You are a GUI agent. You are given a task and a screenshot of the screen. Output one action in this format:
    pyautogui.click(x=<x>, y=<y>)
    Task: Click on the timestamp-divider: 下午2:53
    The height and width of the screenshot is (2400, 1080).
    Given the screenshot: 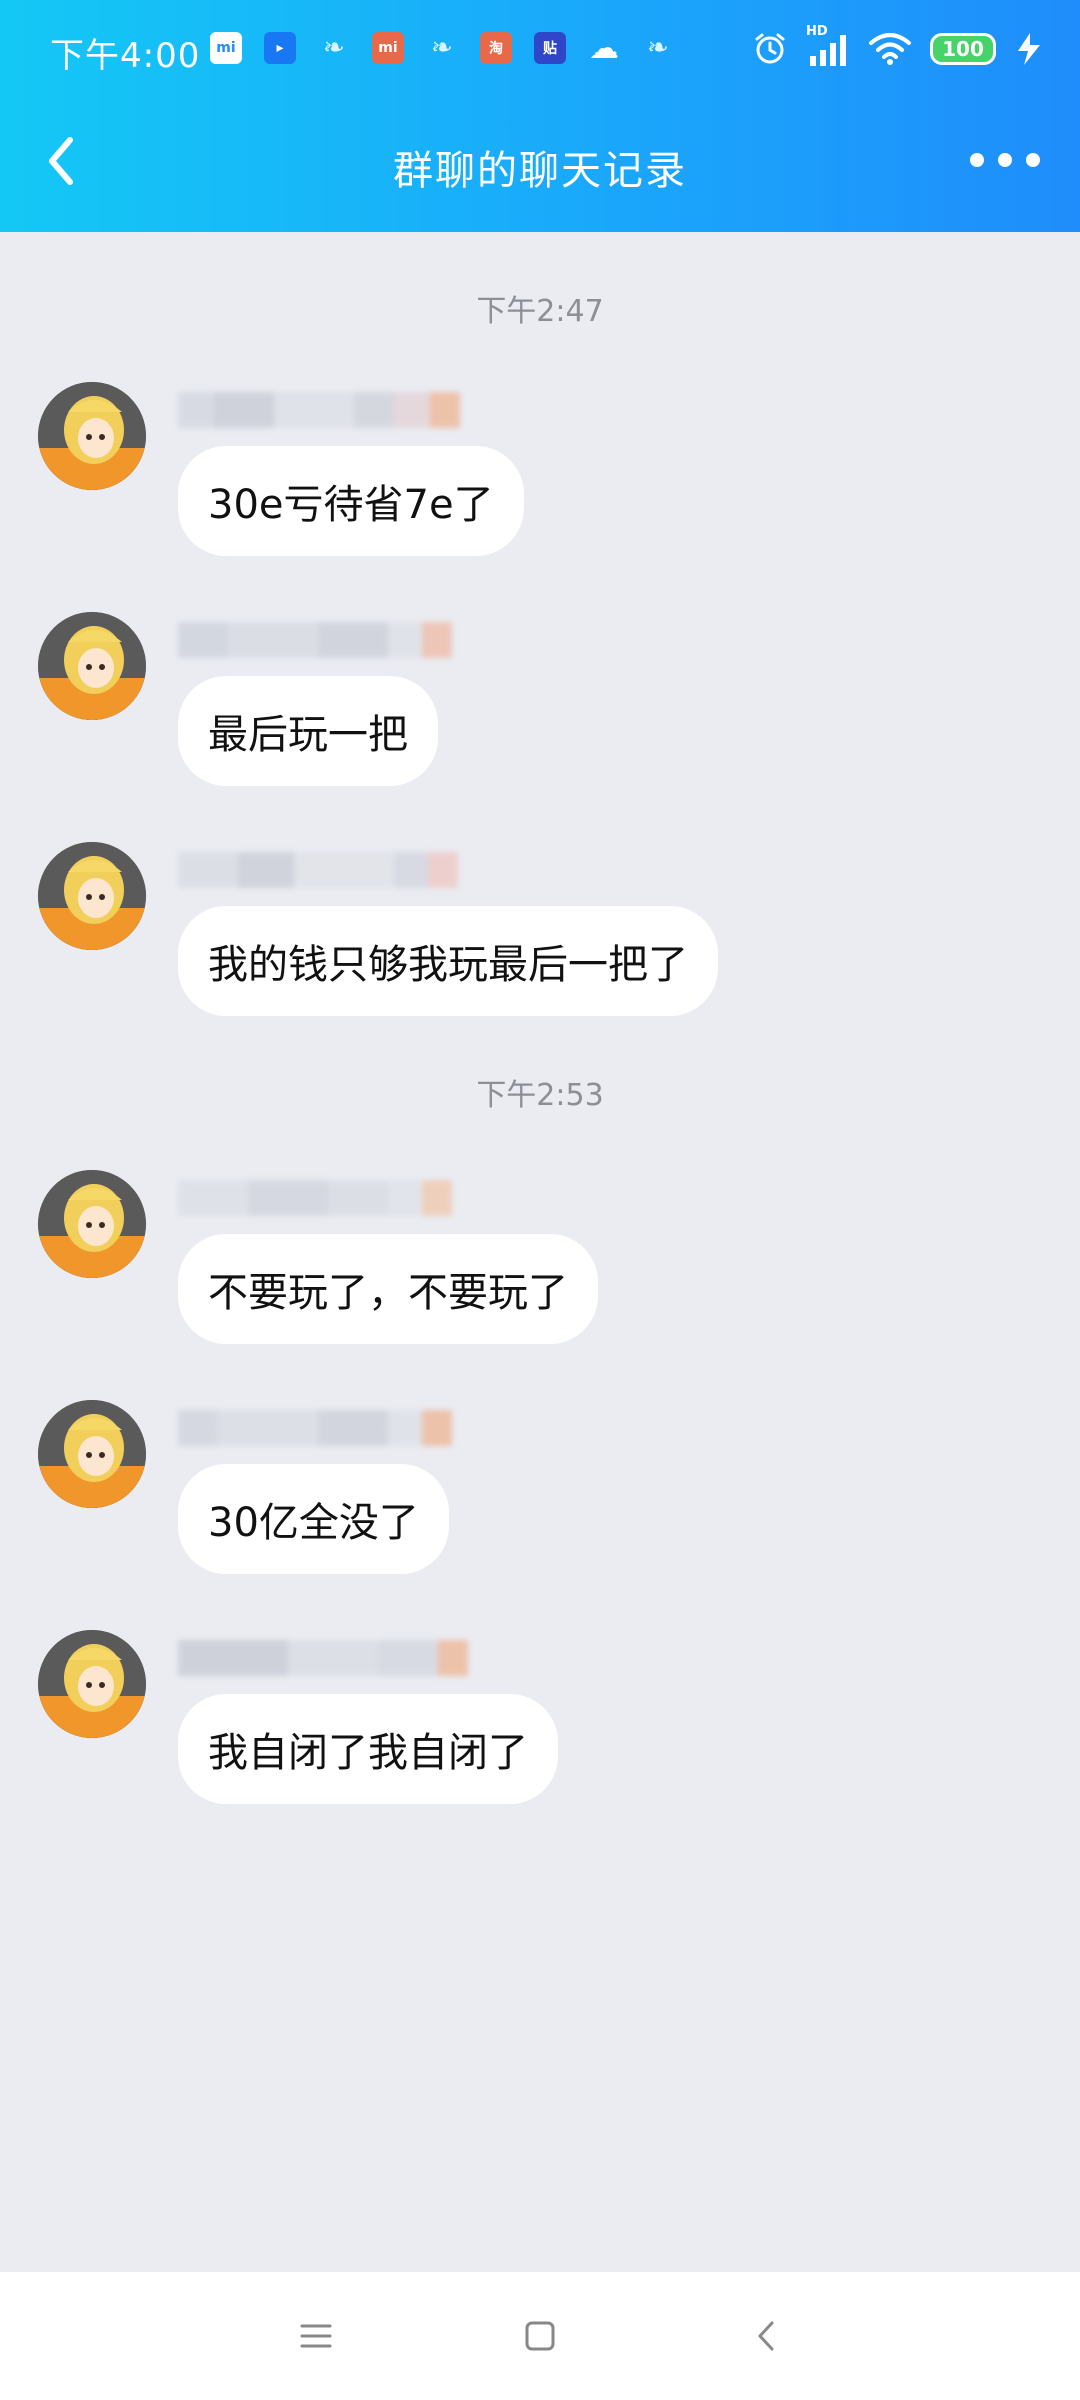 What is the action you would take?
    pyautogui.click(x=540, y=1095)
    